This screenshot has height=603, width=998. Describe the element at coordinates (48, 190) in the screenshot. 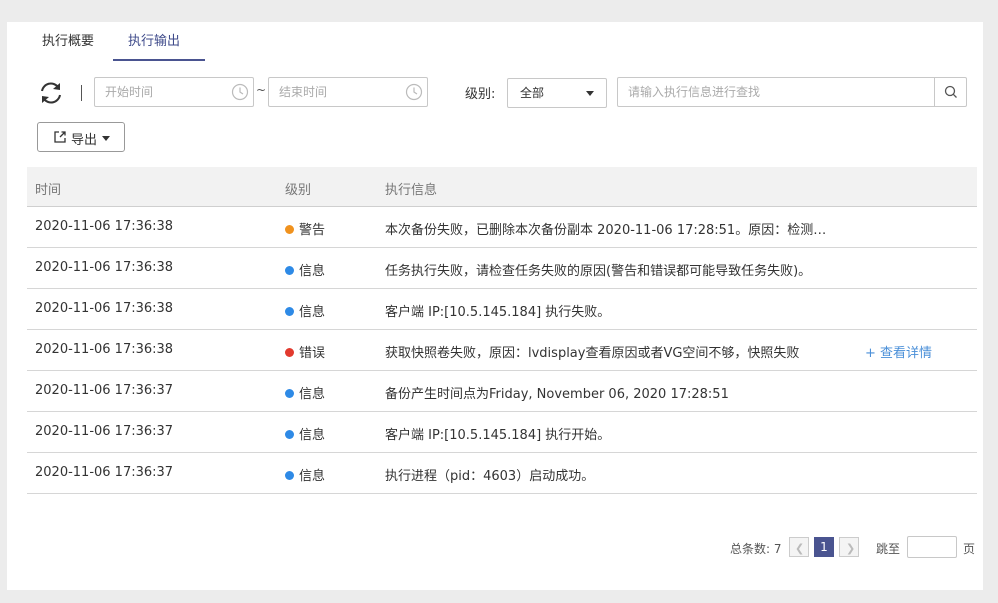

I see `header-time: 时间` at that location.